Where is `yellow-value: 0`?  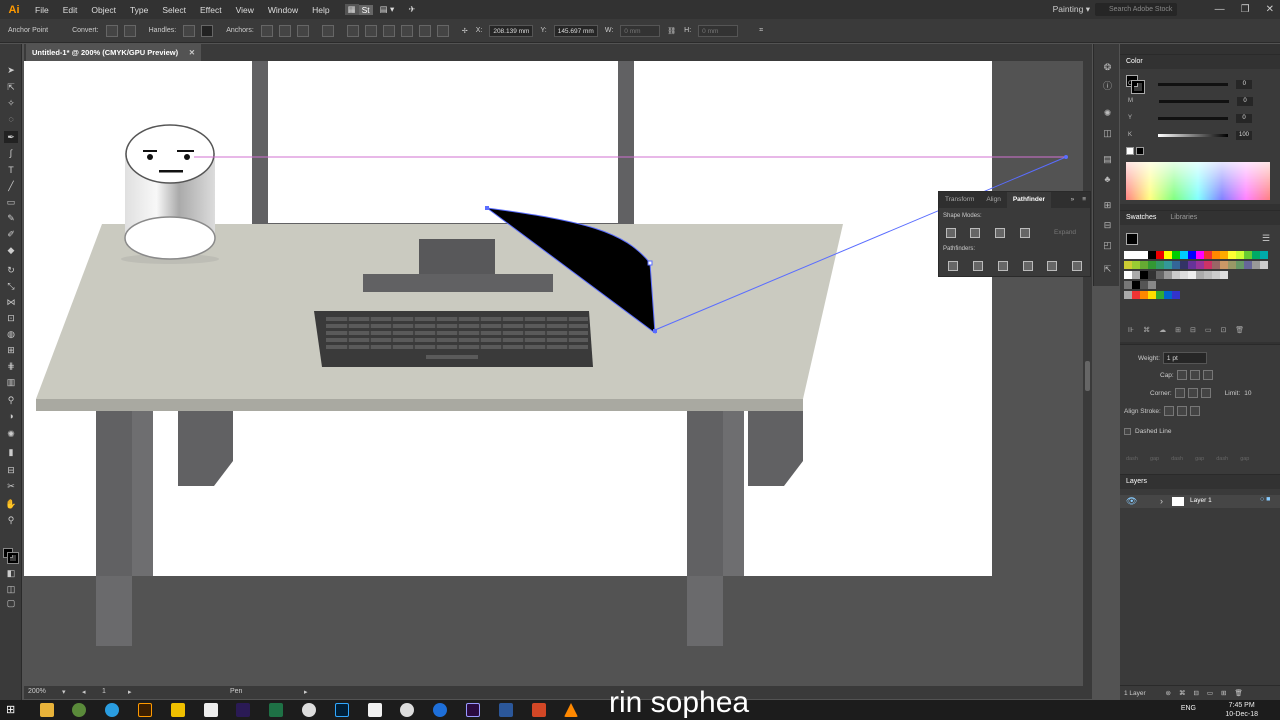
yellow-value: 0 is located at coordinates (1244, 118).